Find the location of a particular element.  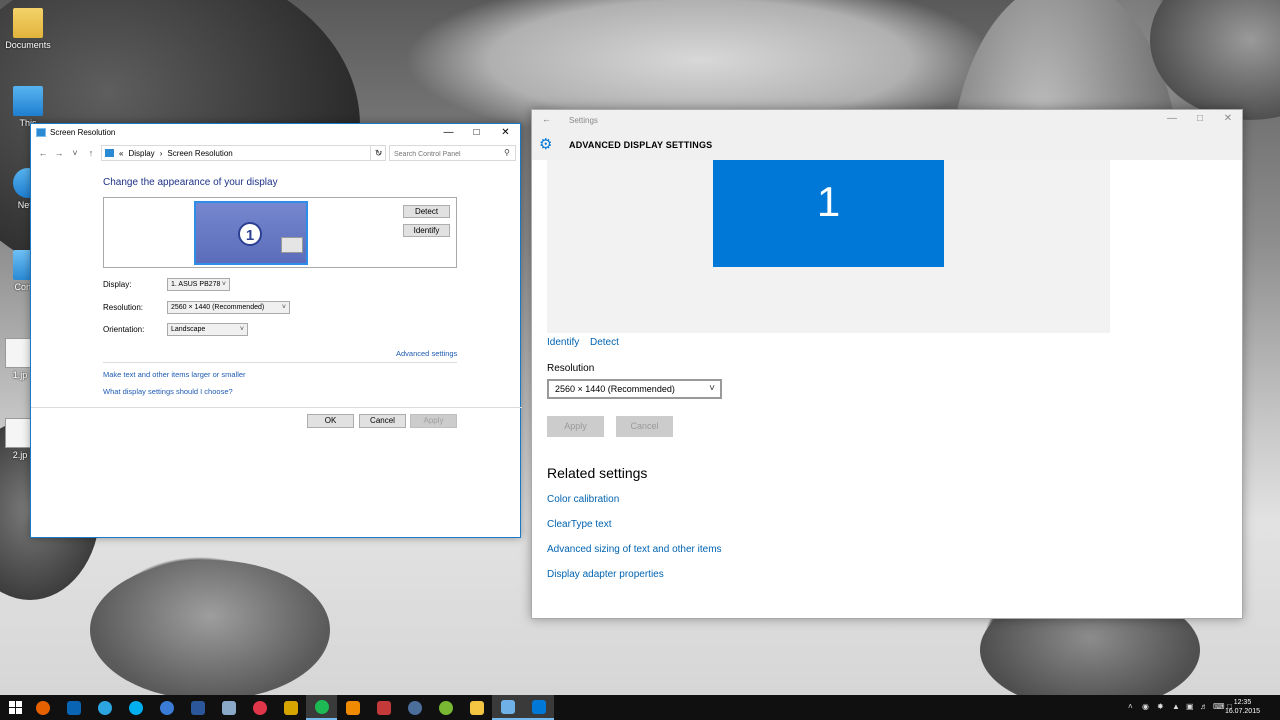

color-calibration-link: Color calibration is located at coordinates (583, 499).